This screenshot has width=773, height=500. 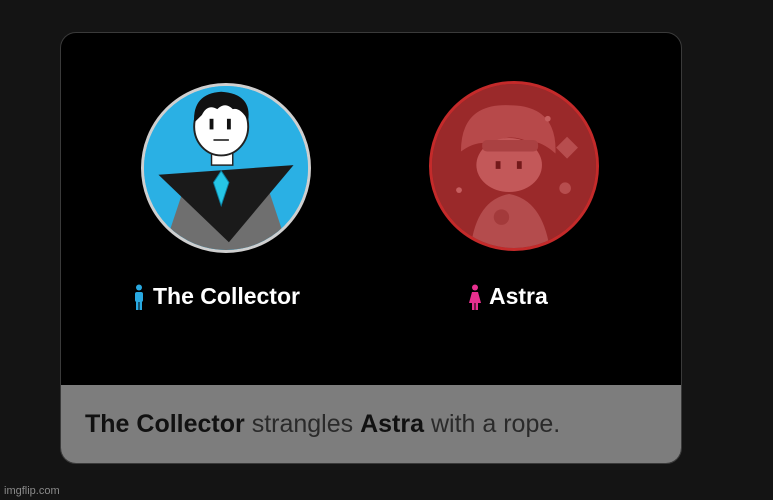 I want to click on male-icon, so click(x=139, y=297).